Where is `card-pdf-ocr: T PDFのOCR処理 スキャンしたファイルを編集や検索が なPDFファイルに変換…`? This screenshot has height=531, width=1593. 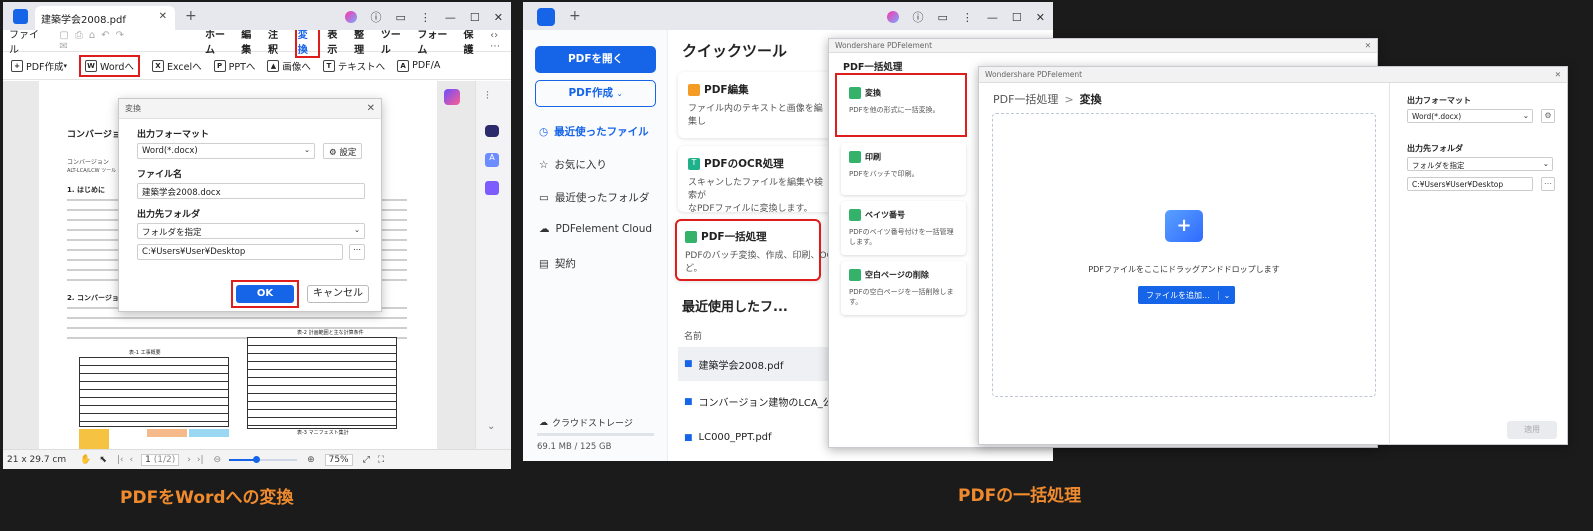
card-pdf-ocr: T PDFのOCR処理 スキャンしたファイルを編集や検索が なPDFファイルに変換… is located at coordinates (758, 180).